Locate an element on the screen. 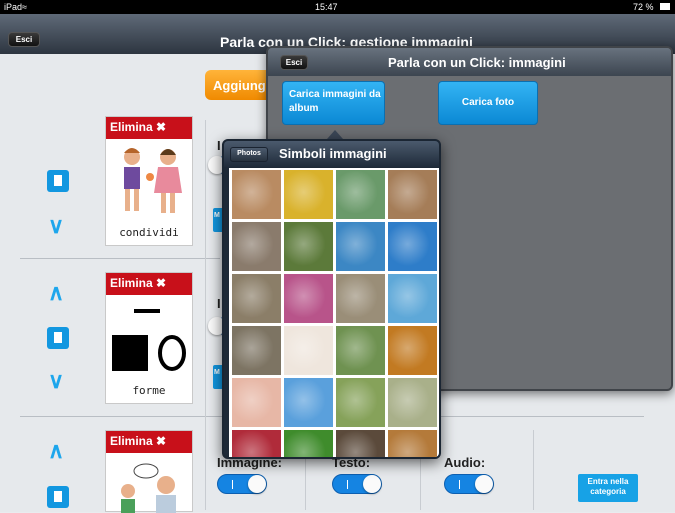 The height and width of the screenshot is (513, 675). bananas-photo is located at coordinates (308, 194).